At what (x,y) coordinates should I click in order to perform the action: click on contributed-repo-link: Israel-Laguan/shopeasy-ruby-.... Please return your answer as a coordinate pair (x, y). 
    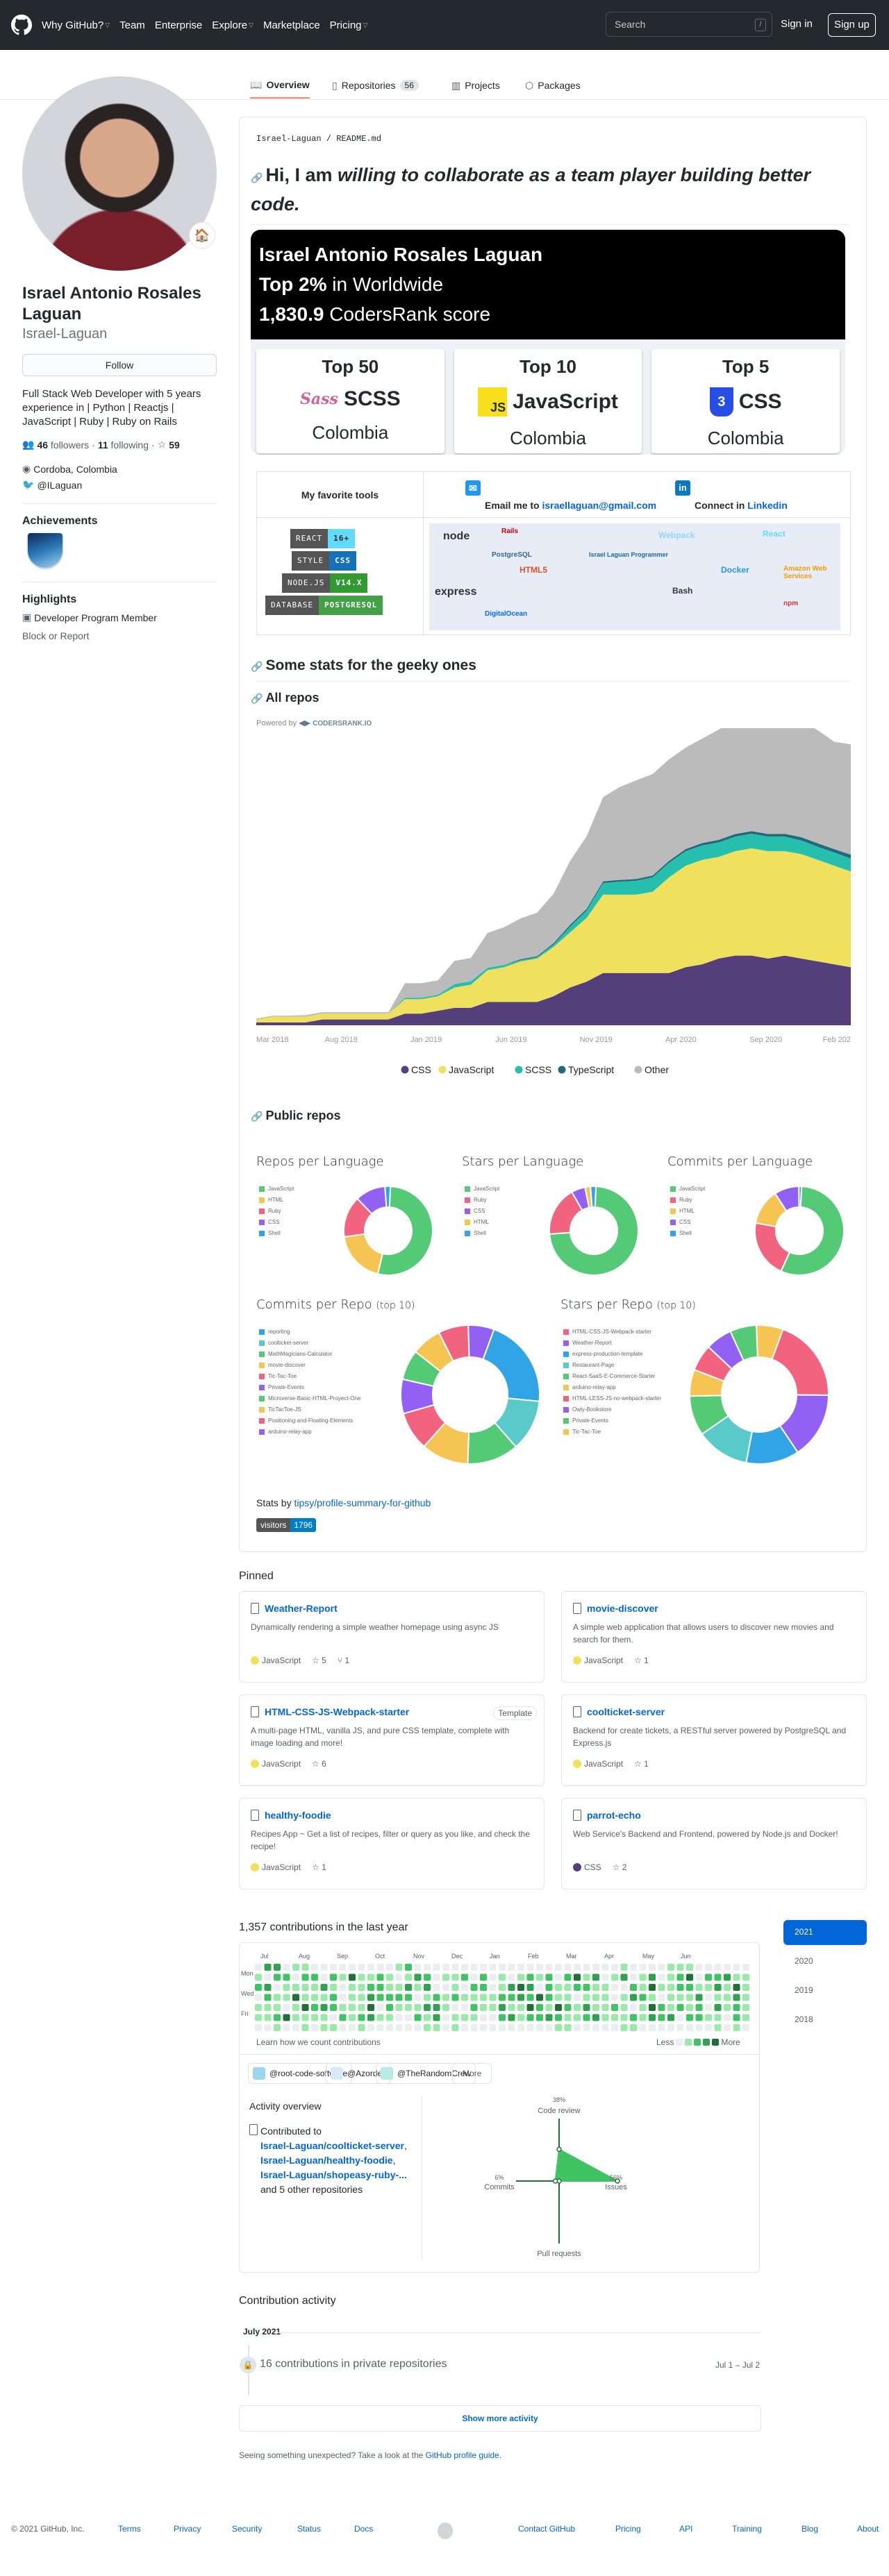
    Looking at the image, I should click on (333, 2174).